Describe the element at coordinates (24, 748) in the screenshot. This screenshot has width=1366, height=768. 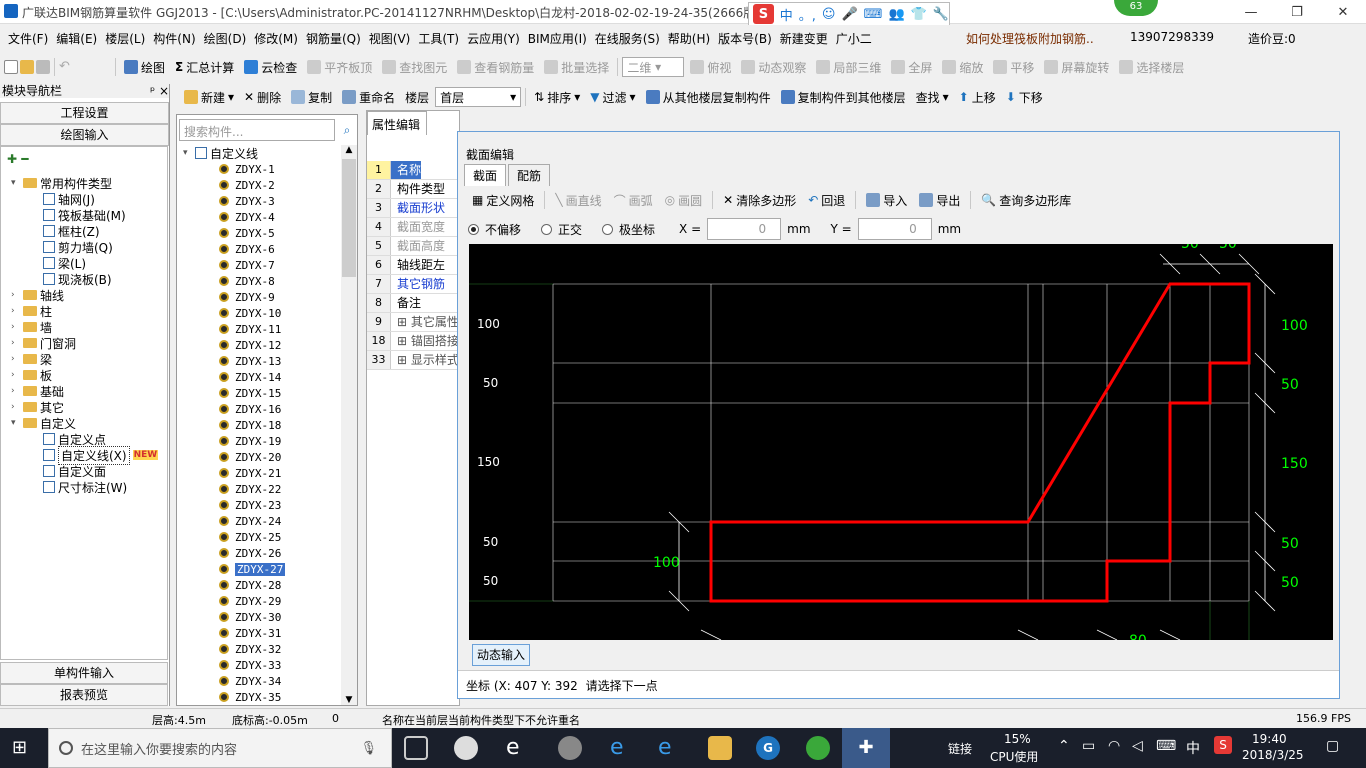
I see `windows-start-icon: ⊞` at that location.